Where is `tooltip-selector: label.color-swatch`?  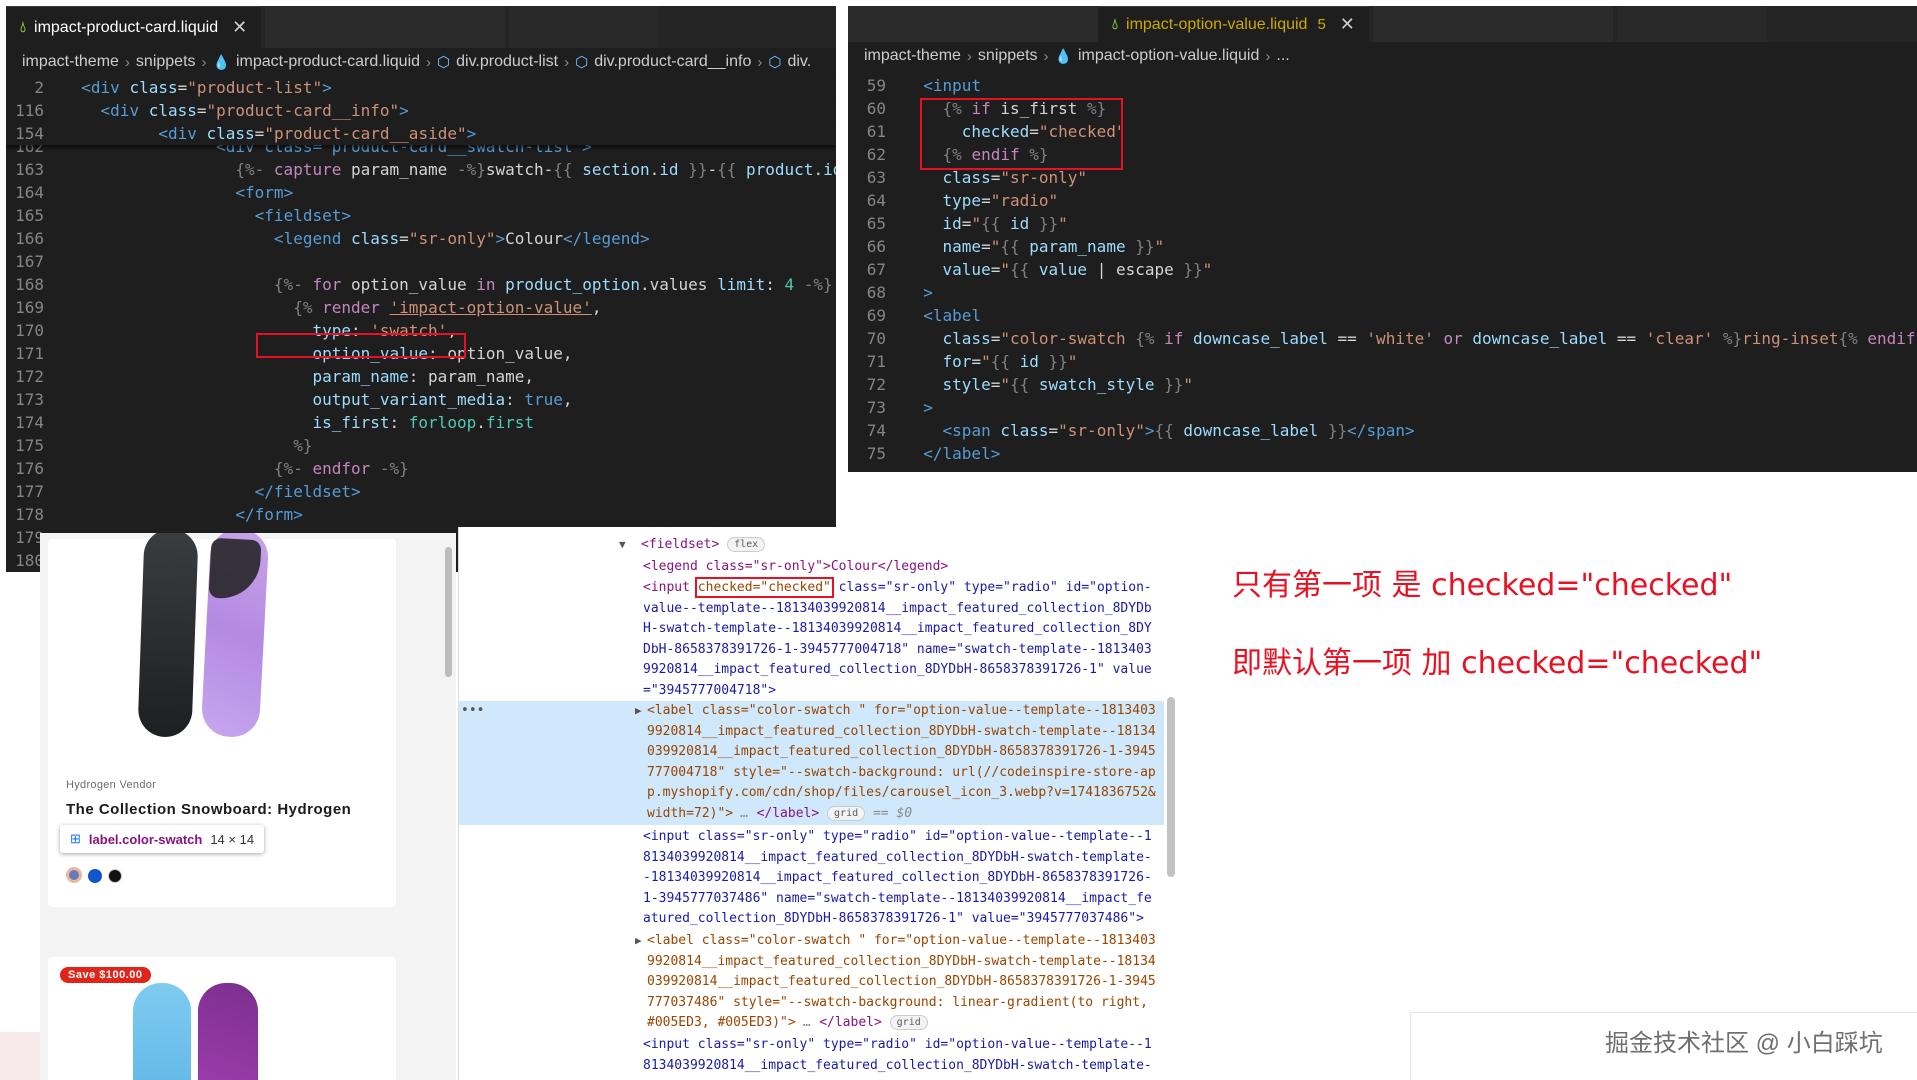 tooltip-selector: label.color-swatch is located at coordinates (145, 839).